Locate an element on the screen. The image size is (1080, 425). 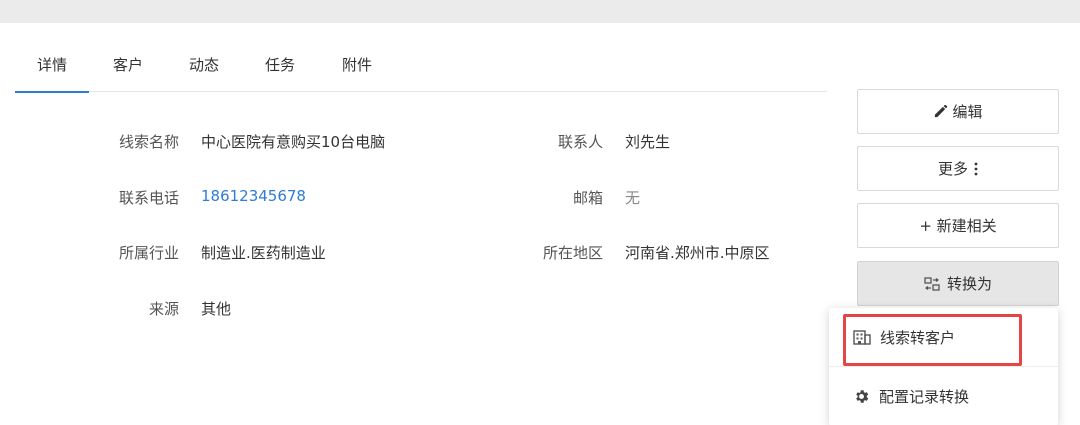
industry-value: 制造业.医药制造业 is located at coordinates (263, 253).